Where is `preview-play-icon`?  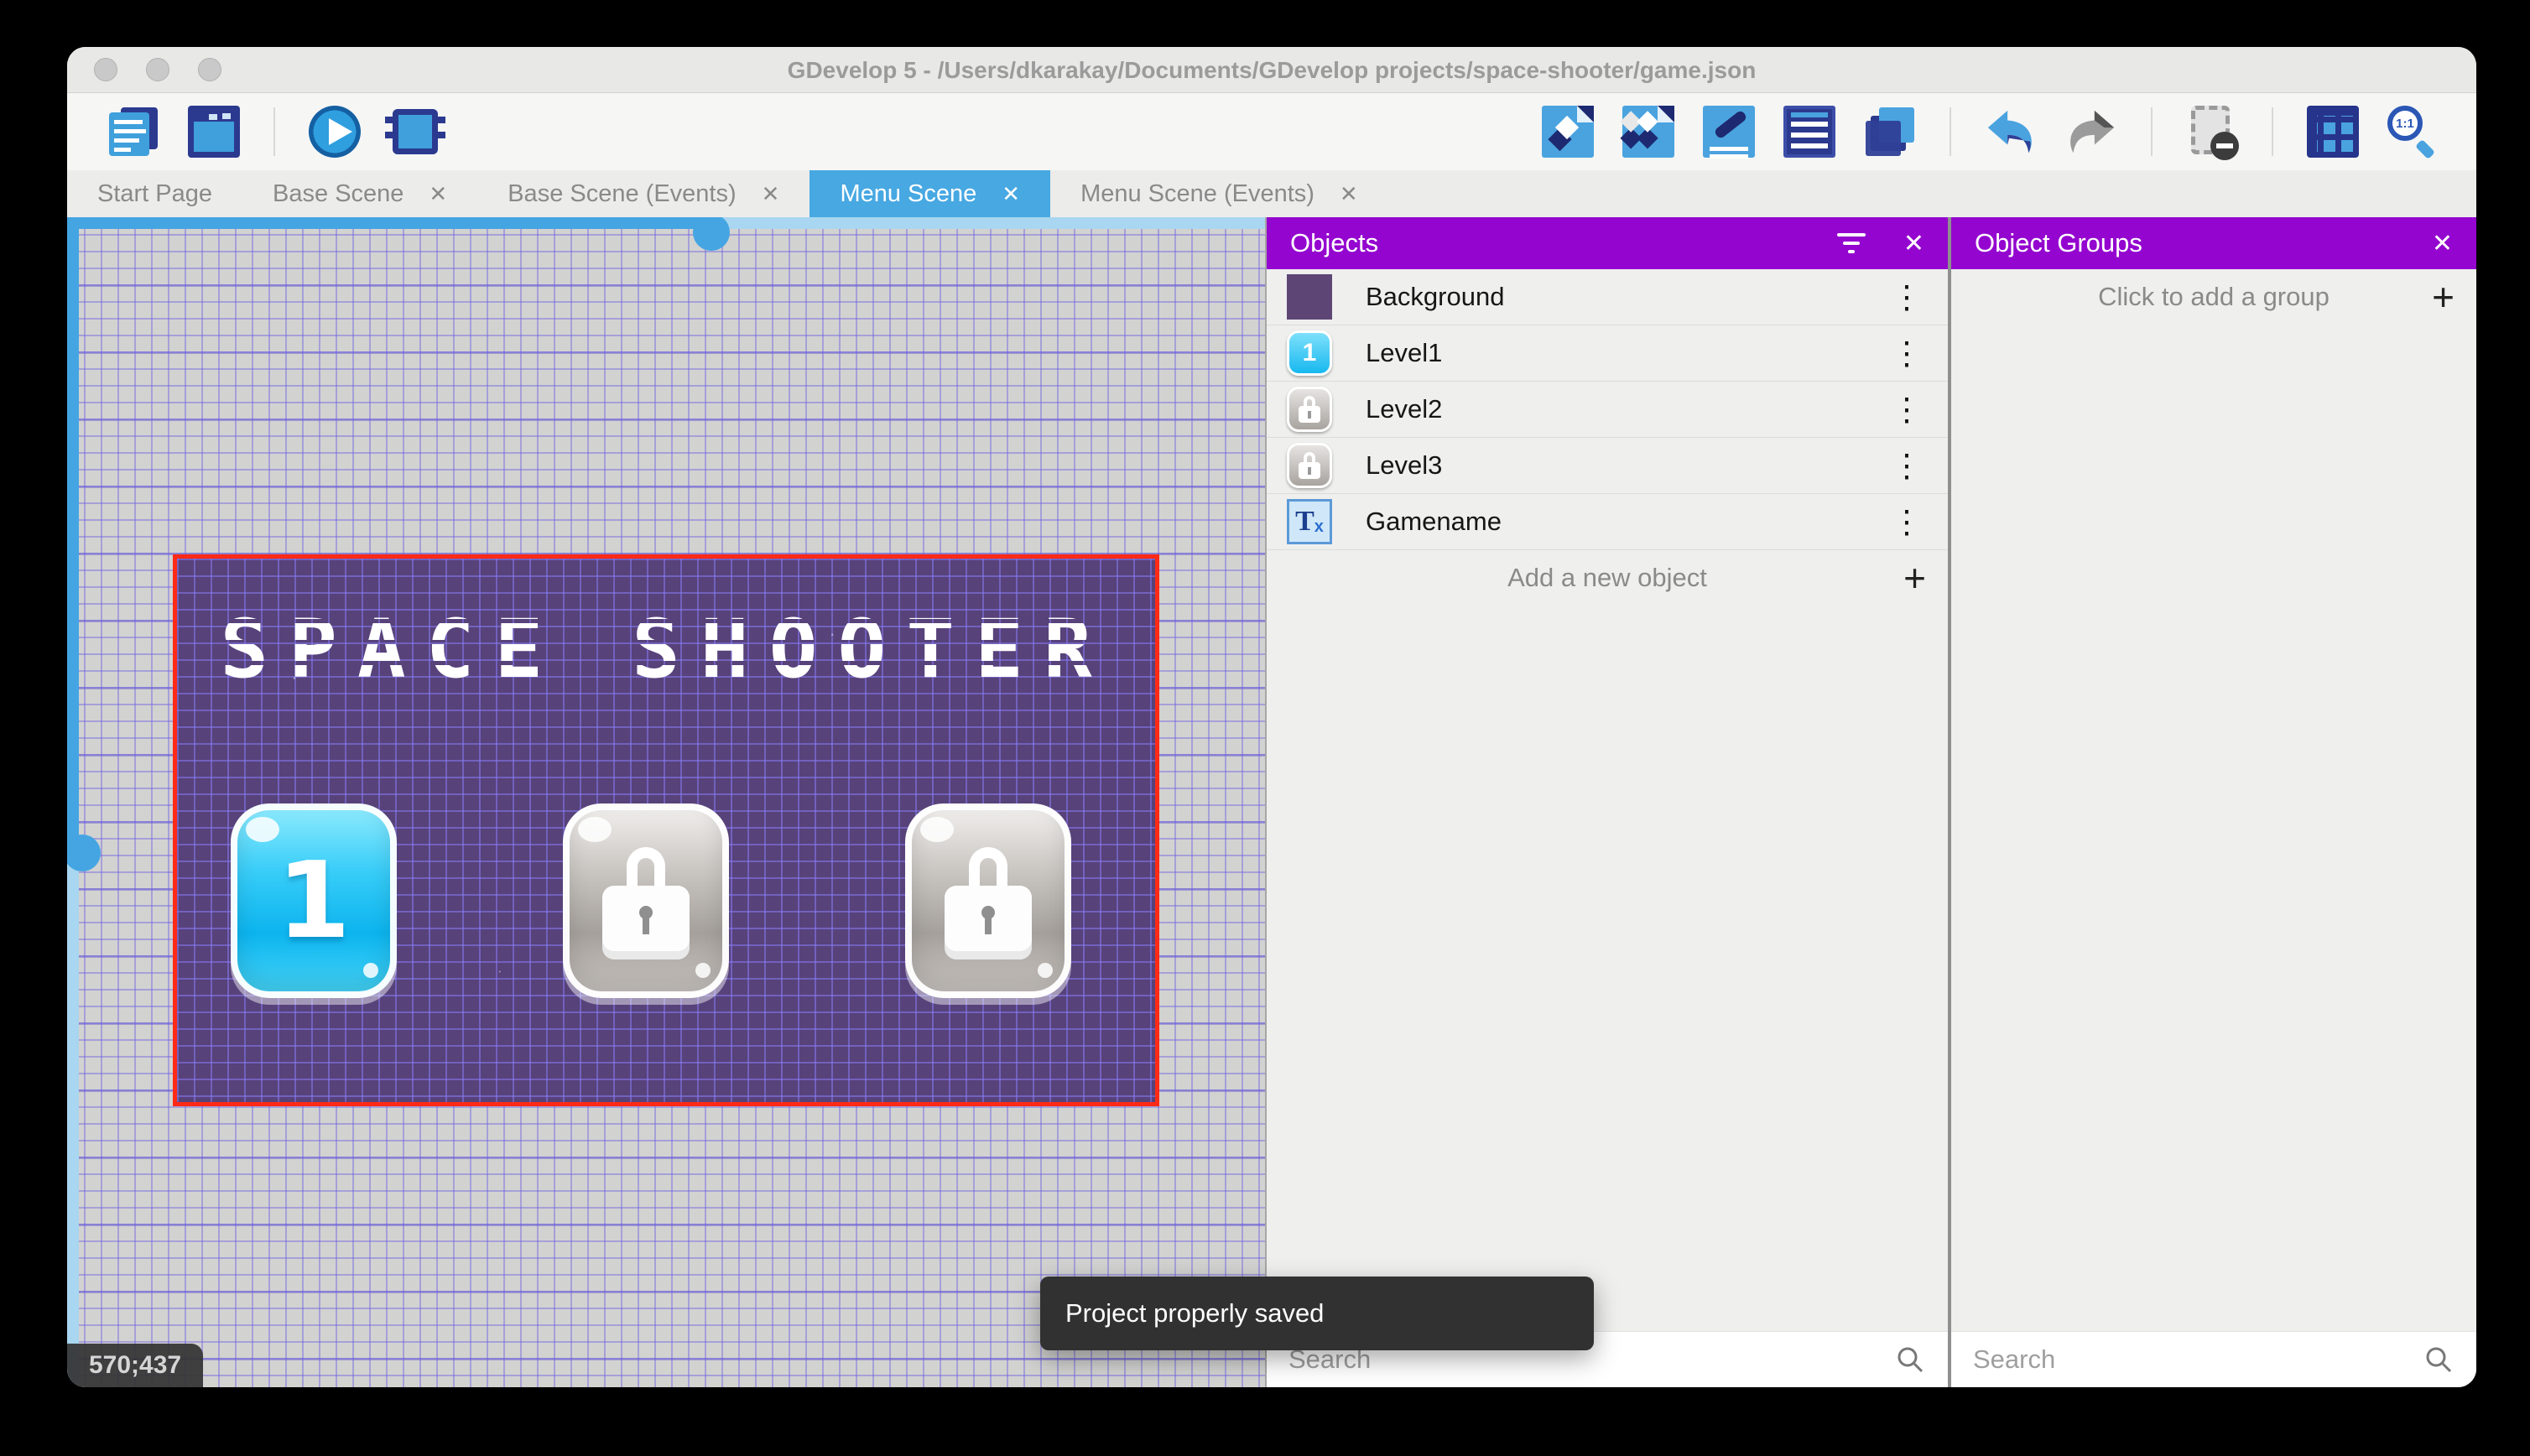 preview-play-icon is located at coordinates (335, 132).